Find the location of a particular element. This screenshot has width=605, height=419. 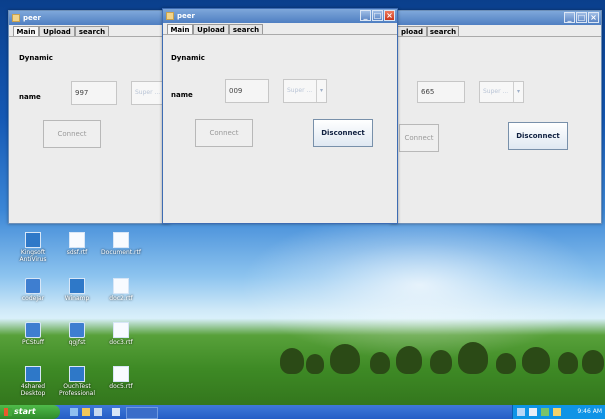

start-label: start is located at coordinates (25, 411).